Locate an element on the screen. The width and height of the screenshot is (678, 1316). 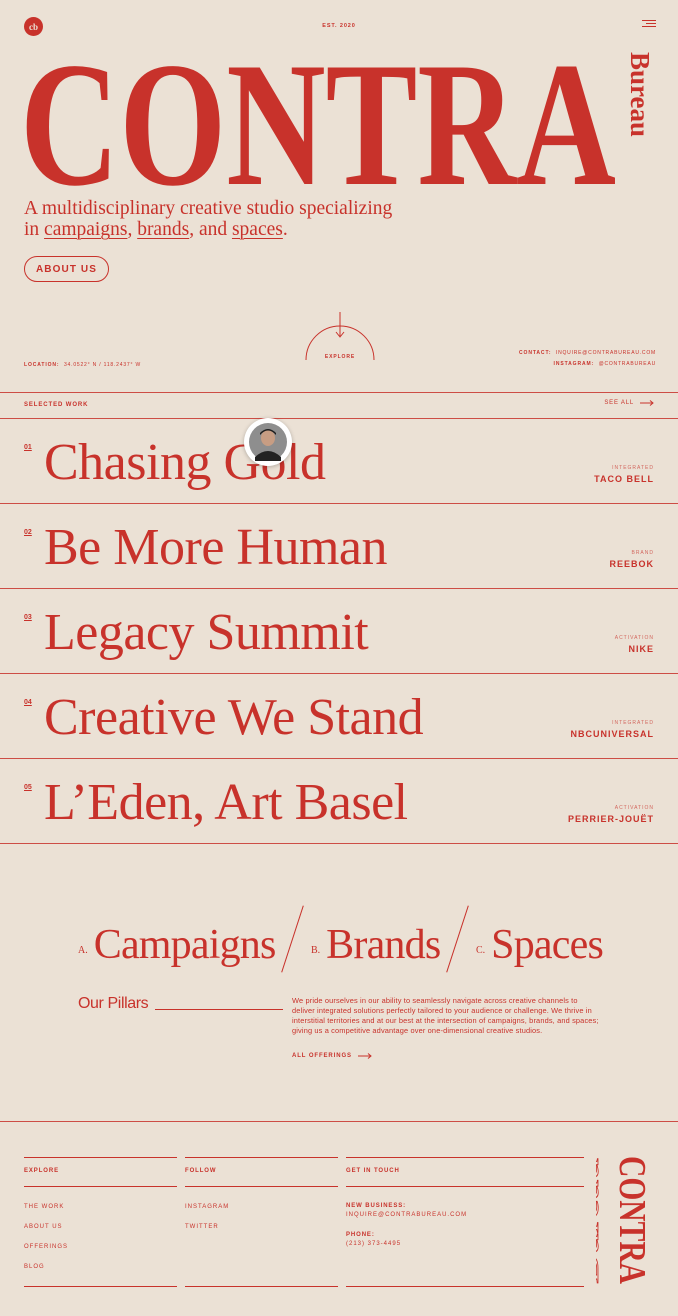
location-info: LOCATION: 34.0522° N / 118.2437° W is located at coordinates (82, 362).